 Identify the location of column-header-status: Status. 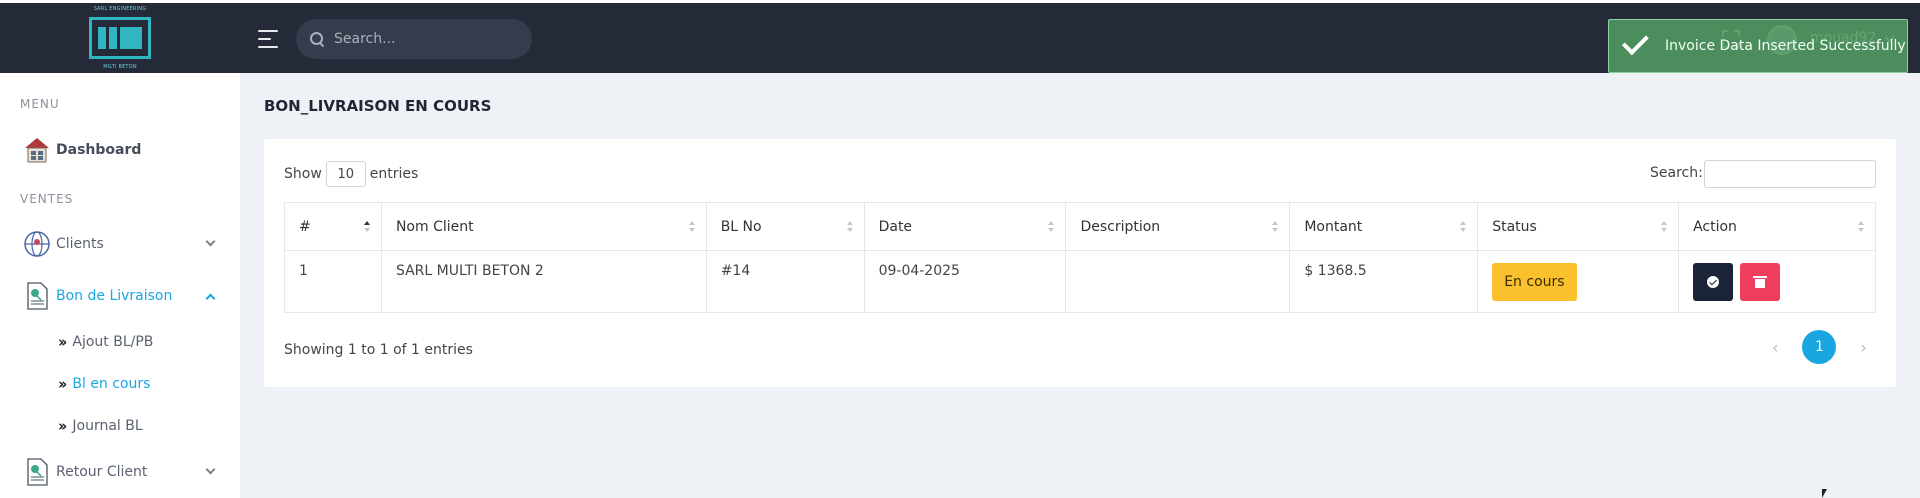
(1578, 226).